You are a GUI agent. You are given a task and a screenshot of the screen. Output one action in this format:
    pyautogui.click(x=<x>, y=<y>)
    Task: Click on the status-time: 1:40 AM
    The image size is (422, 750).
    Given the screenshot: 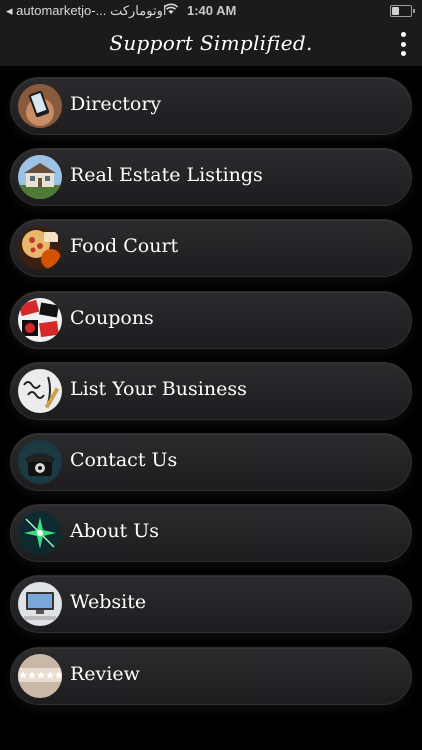 What is the action you would take?
    pyautogui.click(x=212, y=10)
    